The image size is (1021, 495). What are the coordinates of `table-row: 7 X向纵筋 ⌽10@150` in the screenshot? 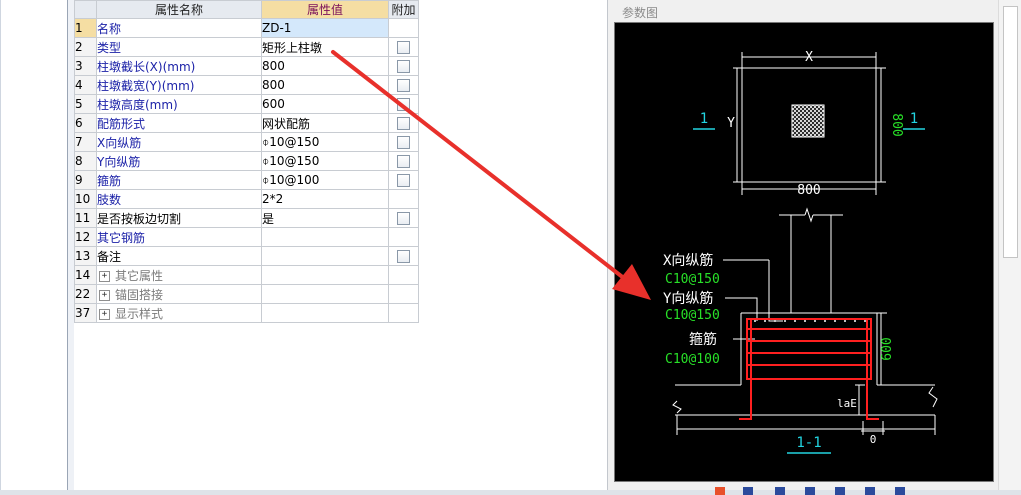 It's located at (246, 142).